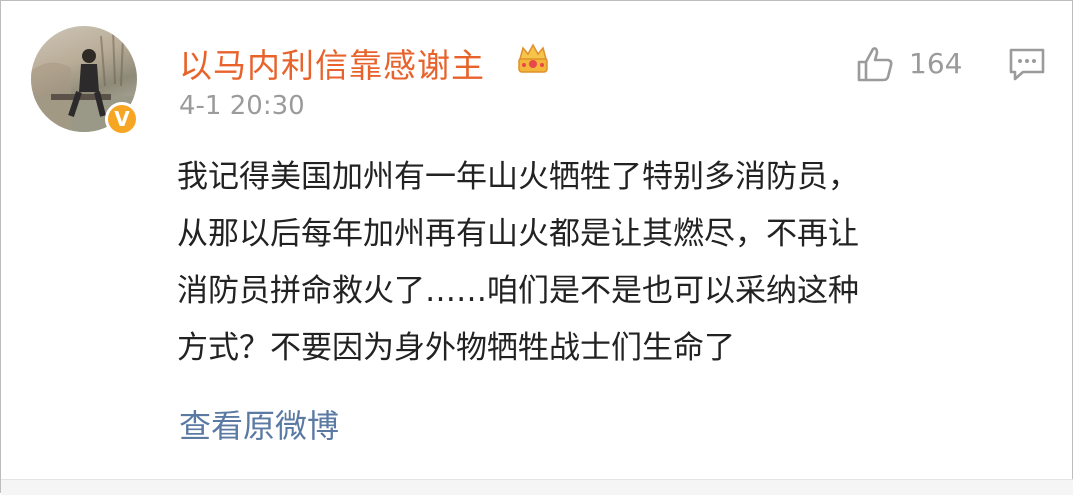  I want to click on username: 以马内利信靠感谢主, so click(332, 63).